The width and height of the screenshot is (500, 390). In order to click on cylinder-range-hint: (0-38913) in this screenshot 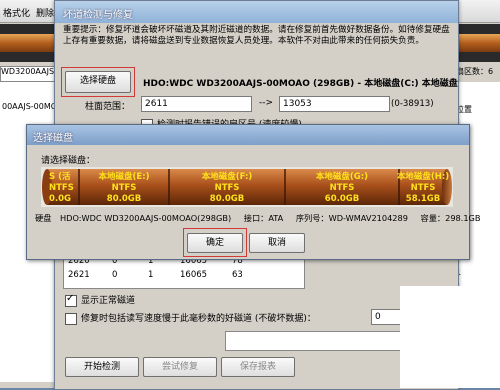, I will do `click(412, 104)`.